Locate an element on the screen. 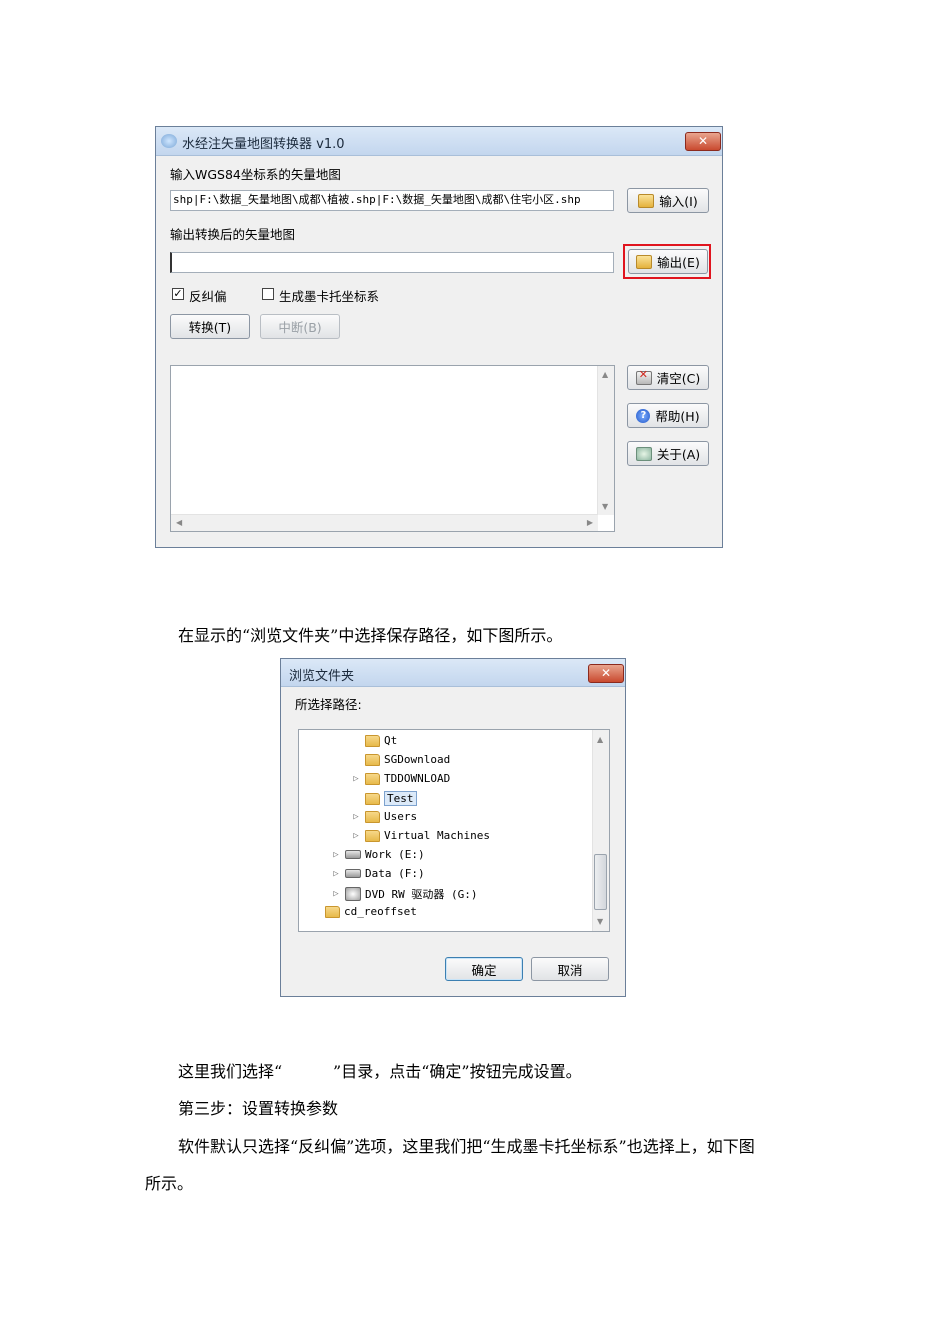 This screenshot has width=950, height=1344. tree-item-label: cd_reoffset is located at coordinates (380, 911).